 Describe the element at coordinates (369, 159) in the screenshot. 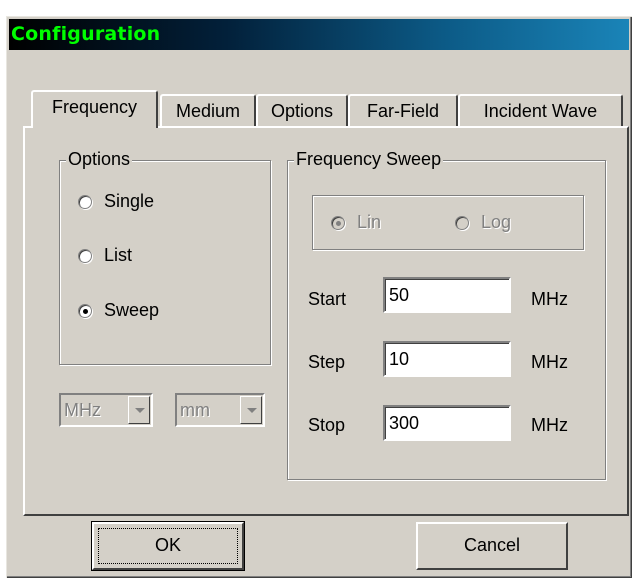

I see `frequency-sweep-label: Frequency Sweep` at that location.